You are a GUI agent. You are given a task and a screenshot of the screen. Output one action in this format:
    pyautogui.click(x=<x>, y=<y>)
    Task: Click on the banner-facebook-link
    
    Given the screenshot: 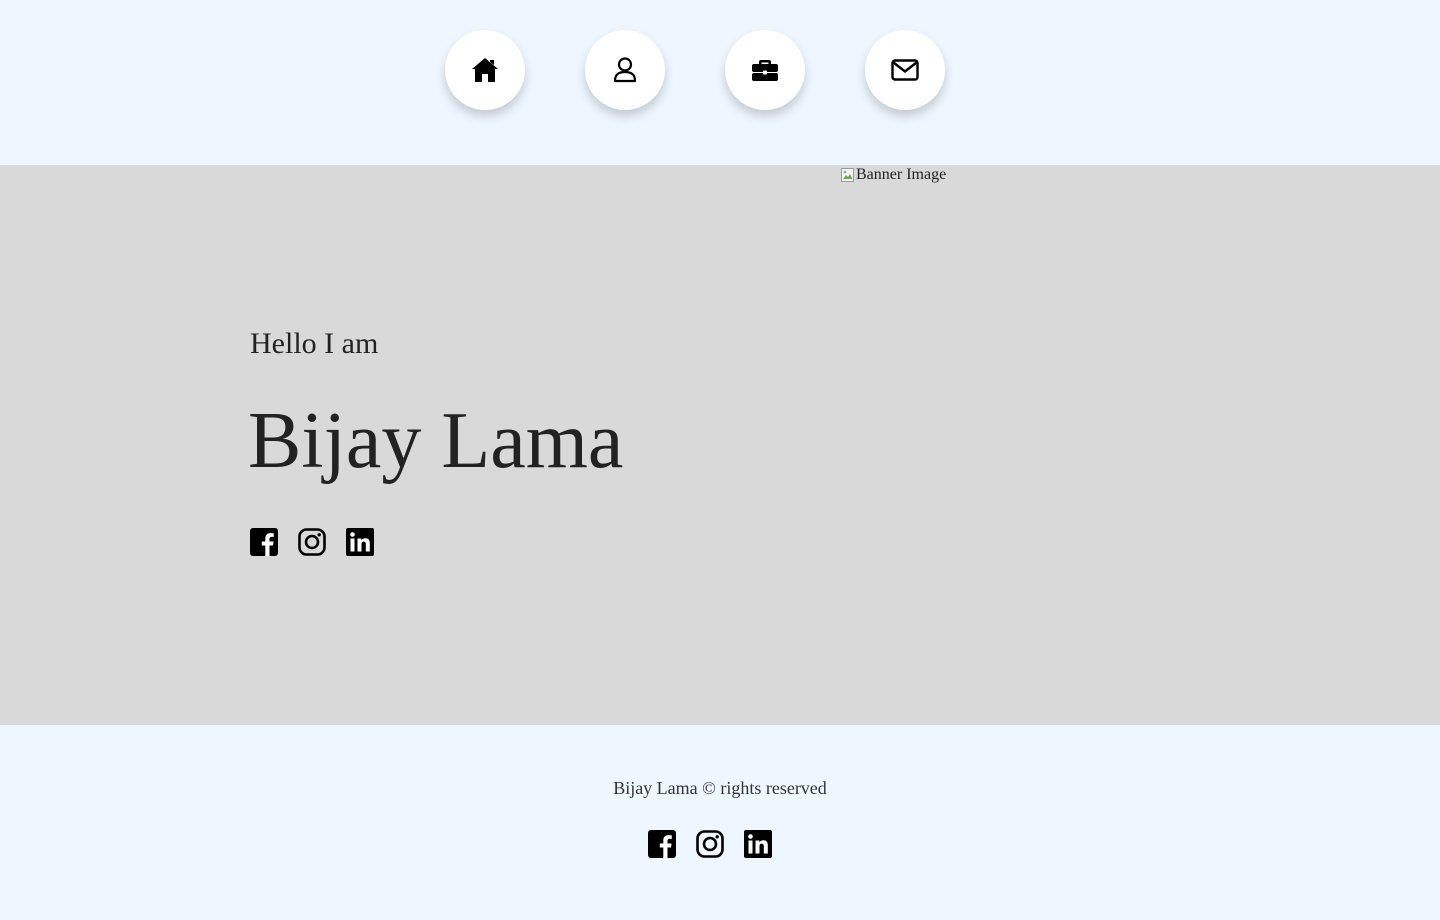 What is the action you would take?
    pyautogui.click(x=264, y=542)
    